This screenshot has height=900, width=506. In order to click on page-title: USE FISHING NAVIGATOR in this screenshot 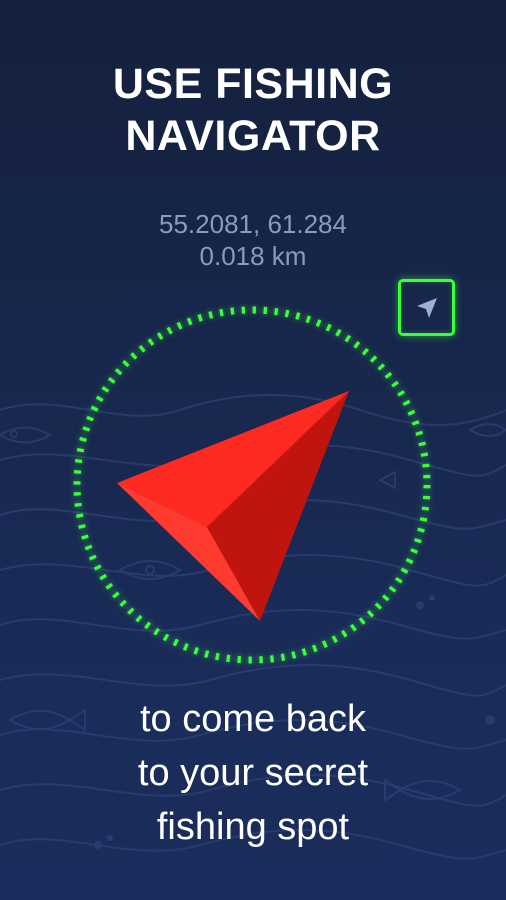, I will do `click(253, 110)`.